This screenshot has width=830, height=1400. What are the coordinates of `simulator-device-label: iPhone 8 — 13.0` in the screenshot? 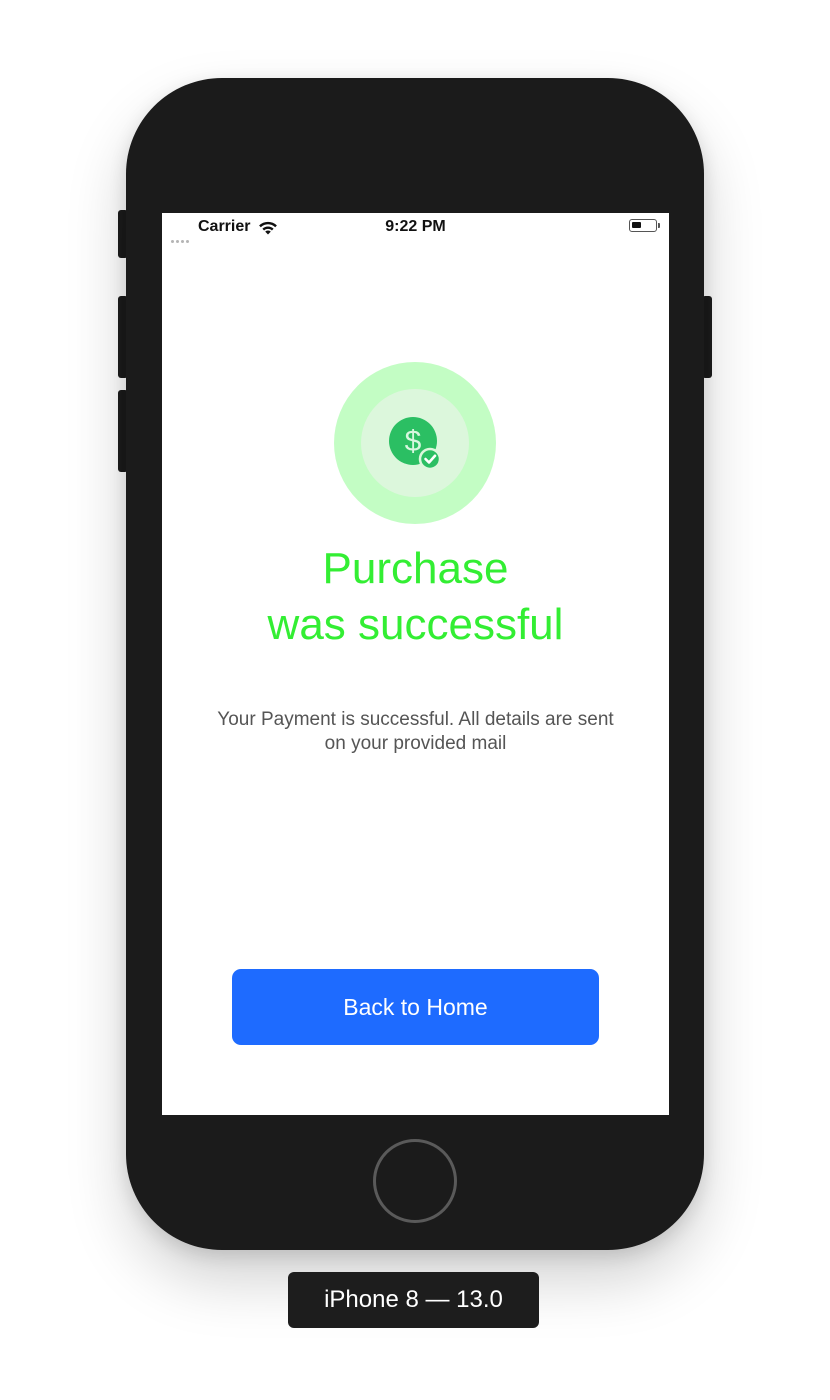 It's located at (413, 1300).